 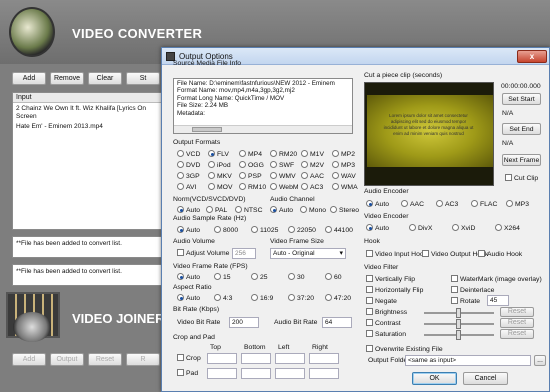 What do you see at coordinates (189, 358) in the screenshot?
I see `crop-row-crop: Crop` at bounding box center [189, 358].